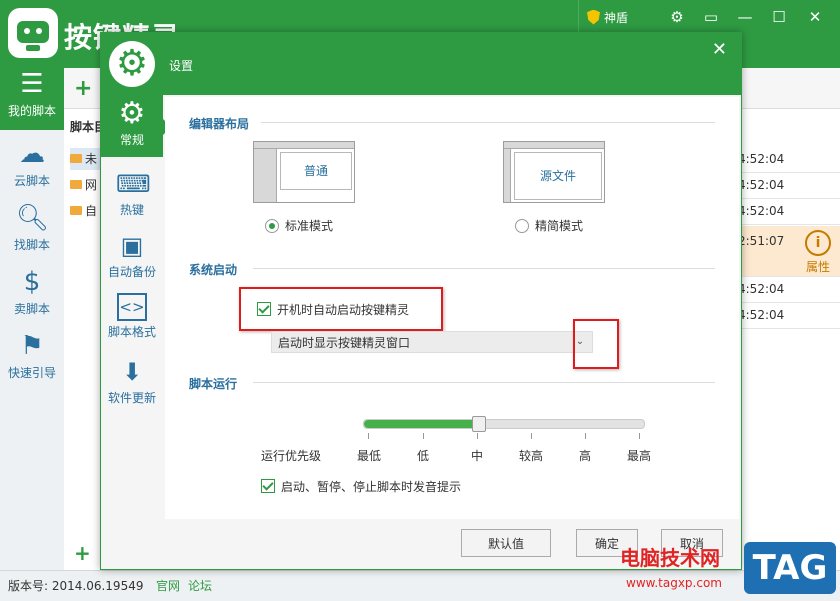 The image size is (840, 601). What do you see at coordinates (33, 33) in the screenshot?
I see `app-logo` at bounding box center [33, 33].